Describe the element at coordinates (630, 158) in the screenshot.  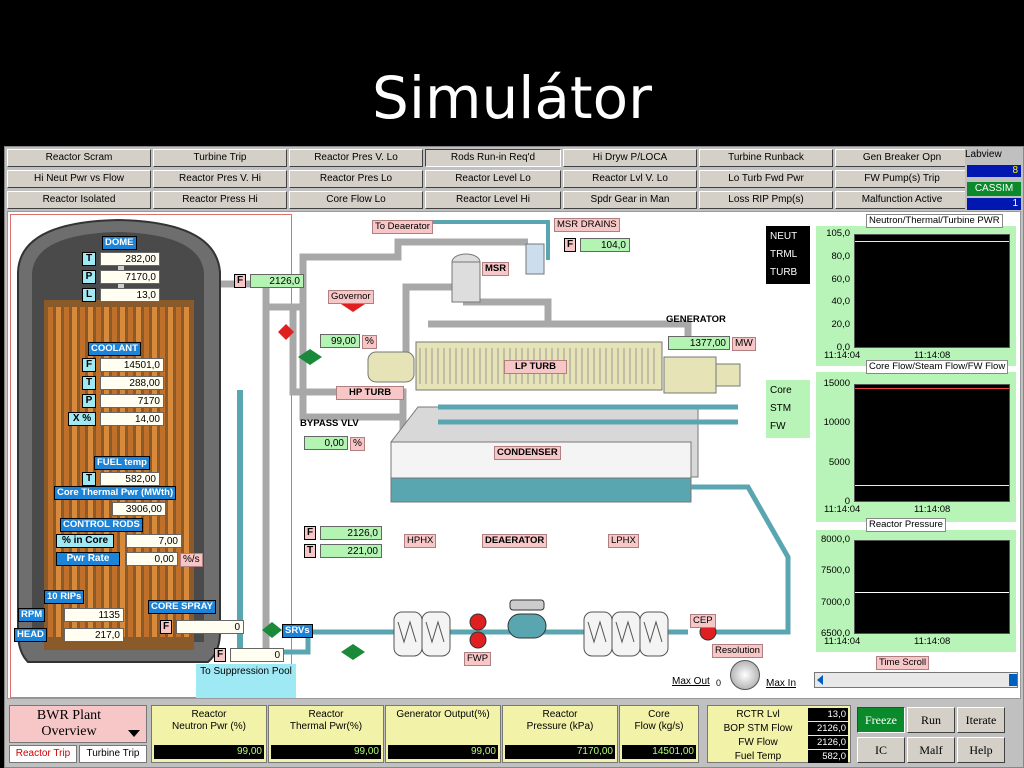
I see `annunciator-button: Hi Dryw P/LOCA` at that location.